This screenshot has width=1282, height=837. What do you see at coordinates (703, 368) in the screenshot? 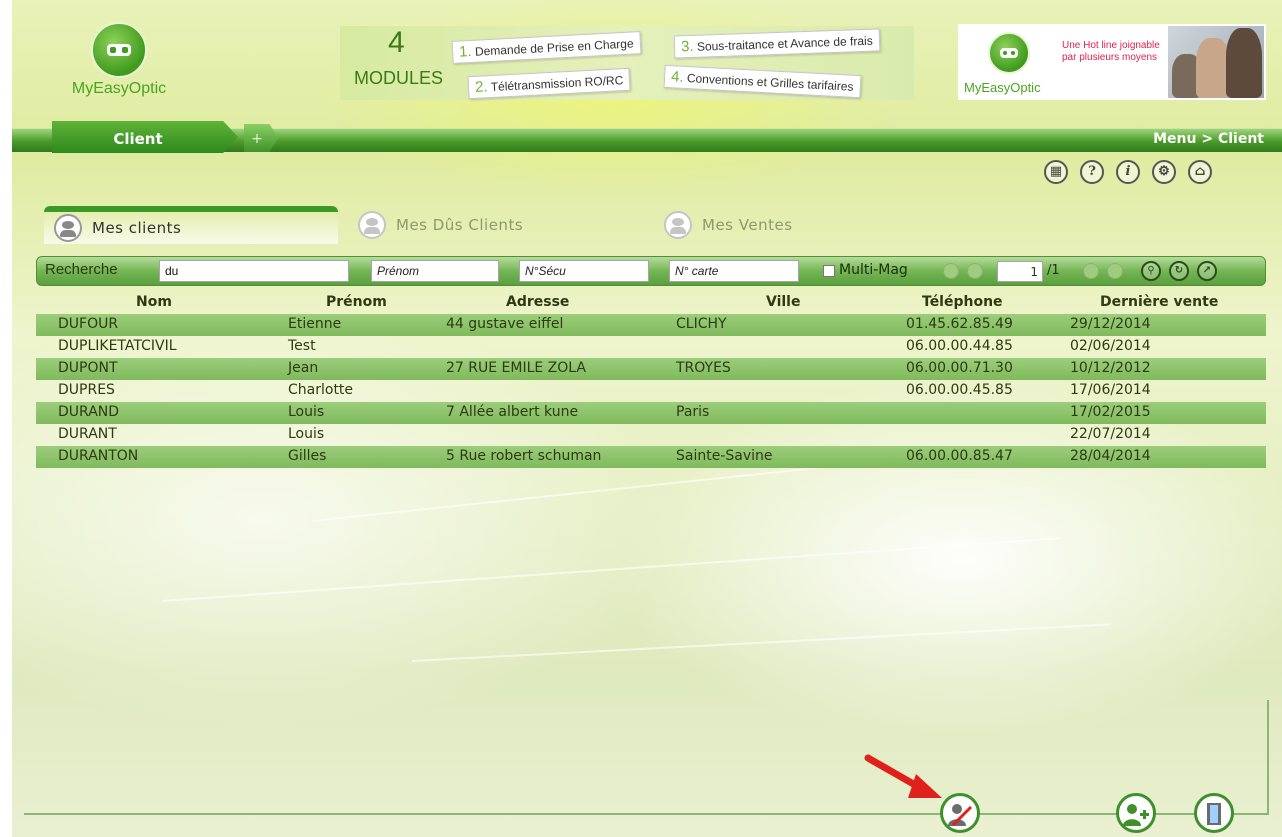
I see `cell-ville: TROYES` at bounding box center [703, 368].